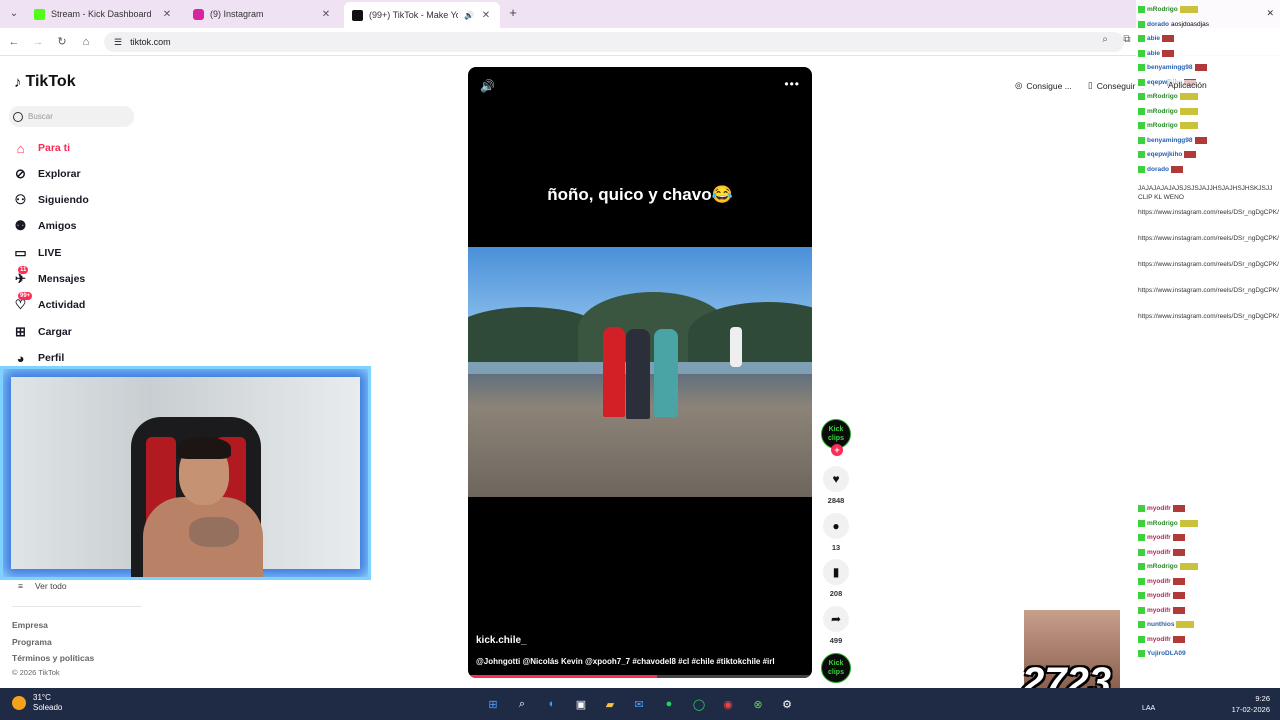 This screenshot has height=720, width=1280. I want to click on footer-link-empresa: Empresa, so click(30, 625).